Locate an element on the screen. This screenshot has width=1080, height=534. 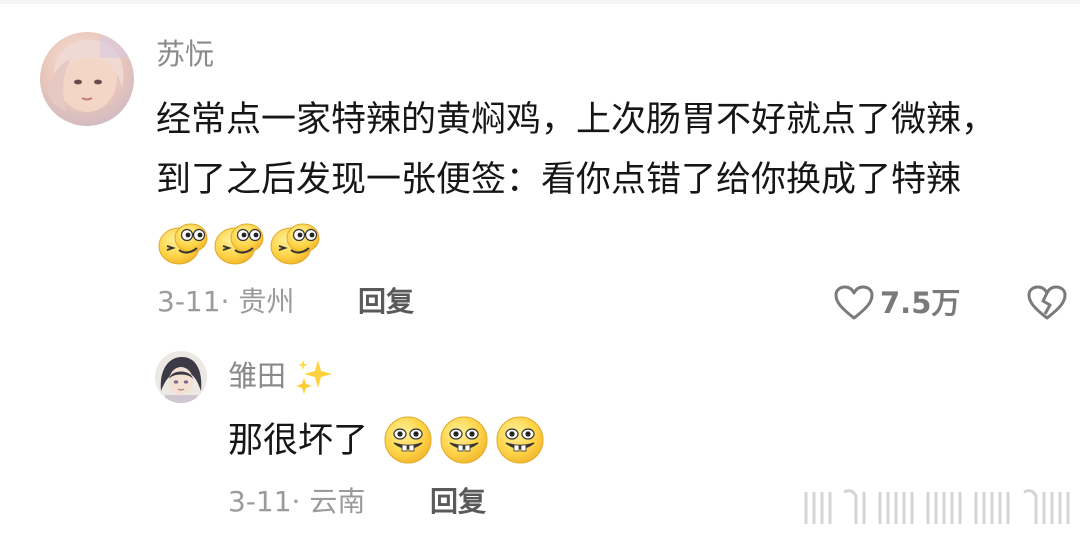
broken-heart-icon is located at coordinates (1047, 303).